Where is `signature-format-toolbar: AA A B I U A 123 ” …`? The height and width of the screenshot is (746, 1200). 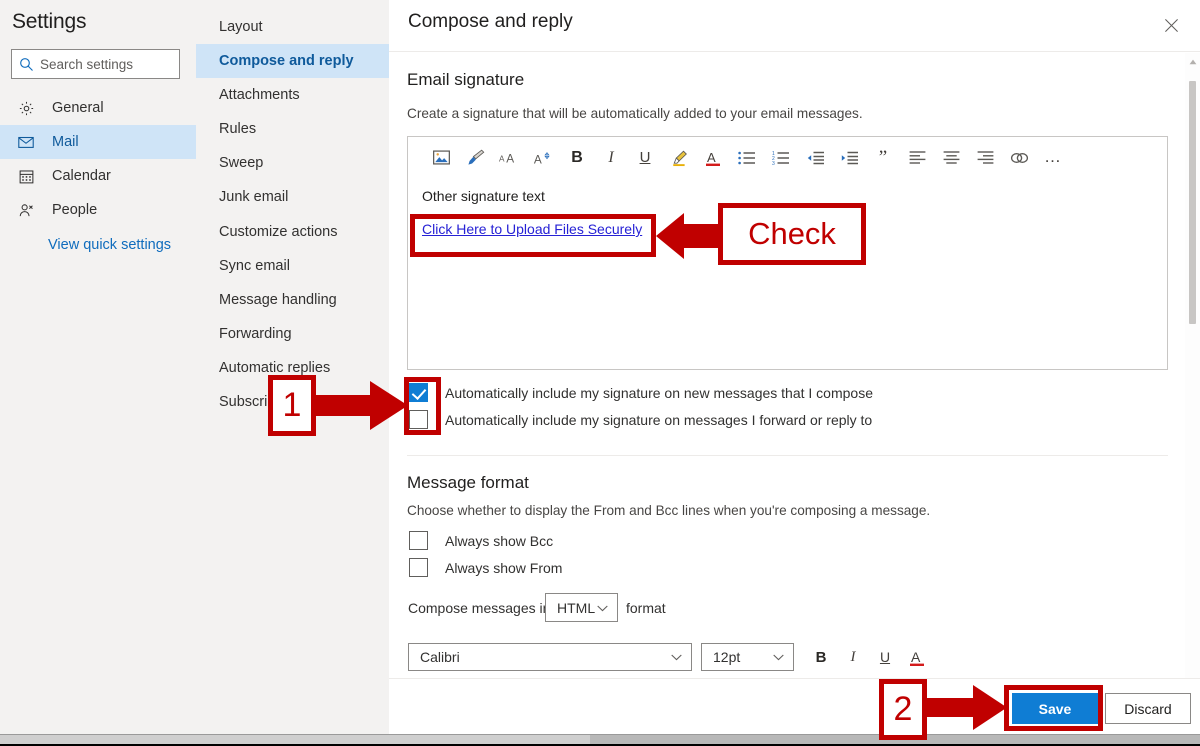
signature-format-toolbar: AA A B I U A 123 ” … is located at coordinates (787, 157).